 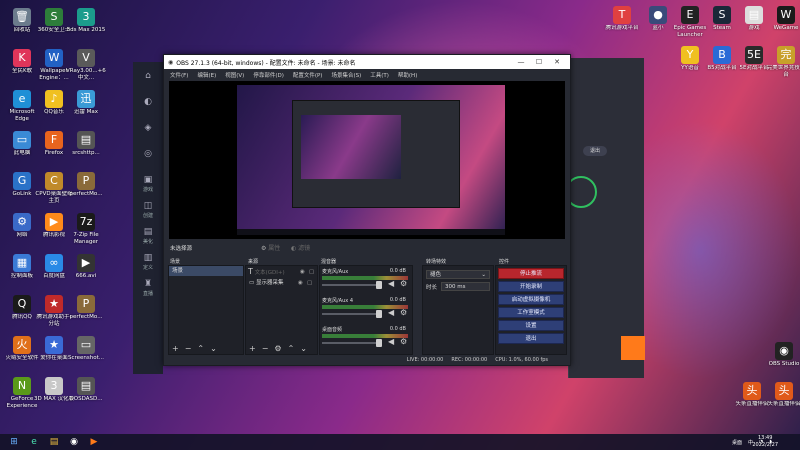 What do you see at coordinates (379, 75) in the screenshot?
I see `menu-item: 工具(T)` at bounding box center [379, 75].